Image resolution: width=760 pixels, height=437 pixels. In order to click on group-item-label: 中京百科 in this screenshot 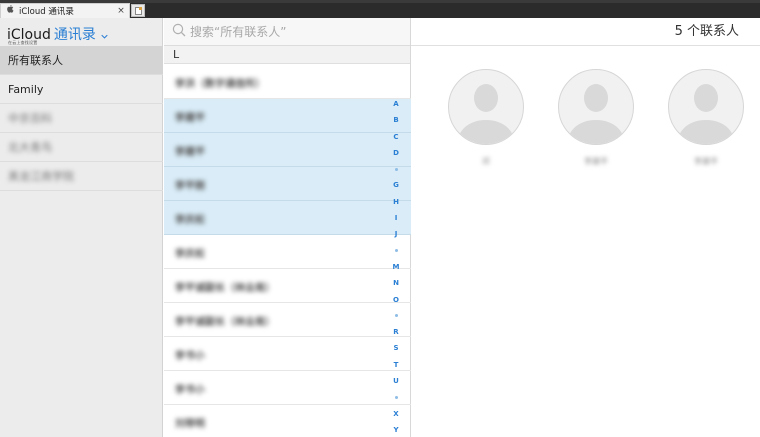, I will do `click(30, 118)`.